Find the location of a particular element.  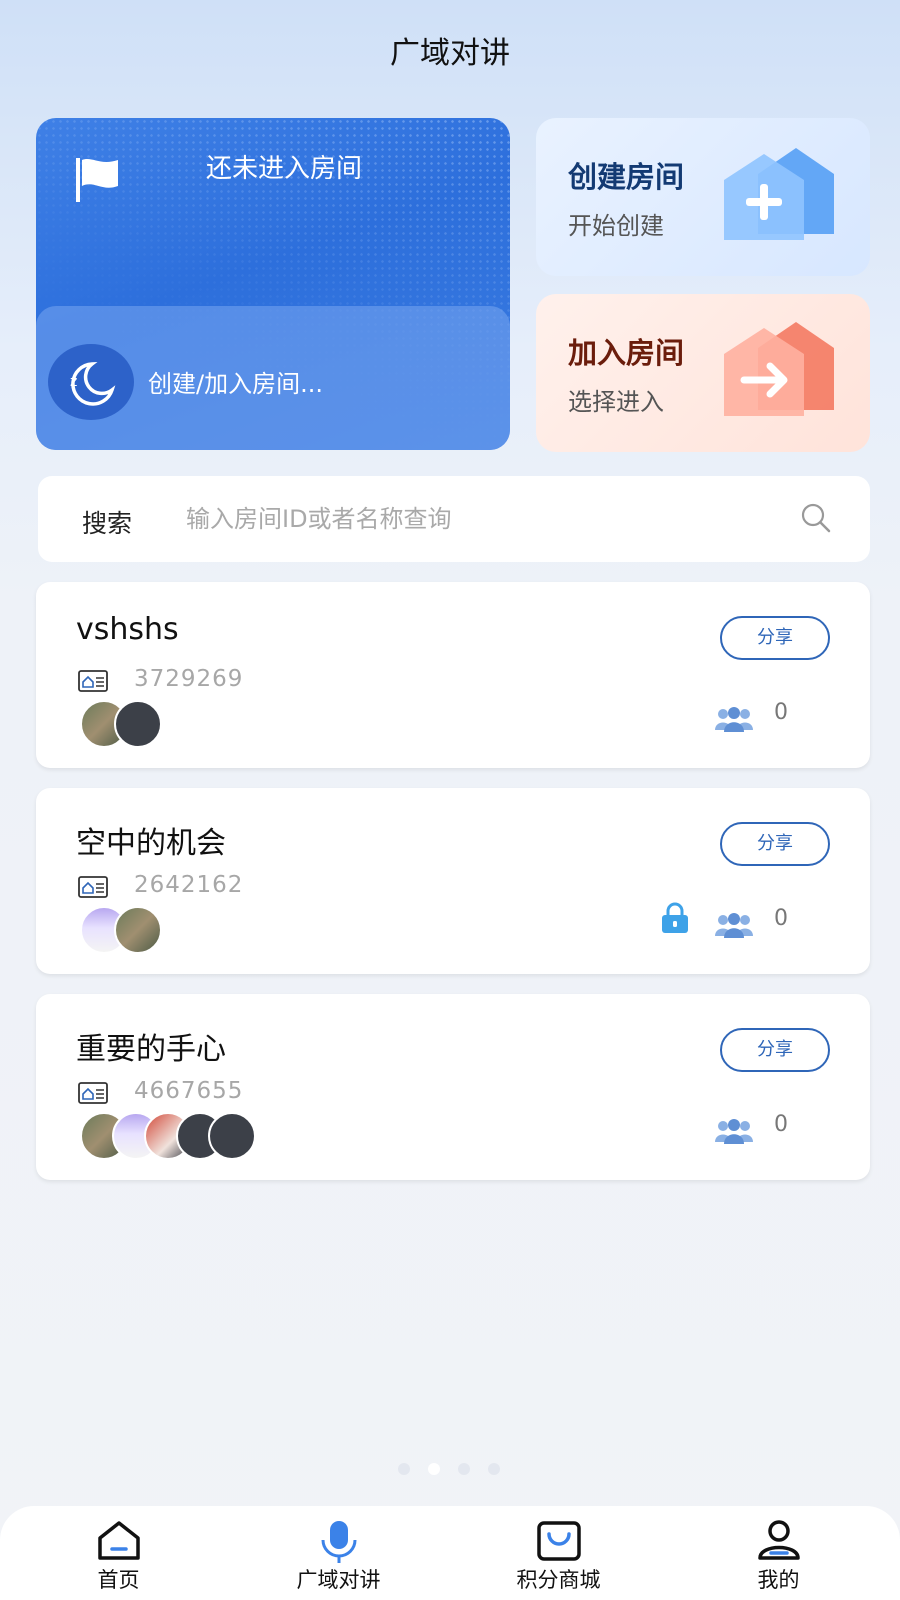

room-name: 空中的机会 is located at coordinates (151, 843).